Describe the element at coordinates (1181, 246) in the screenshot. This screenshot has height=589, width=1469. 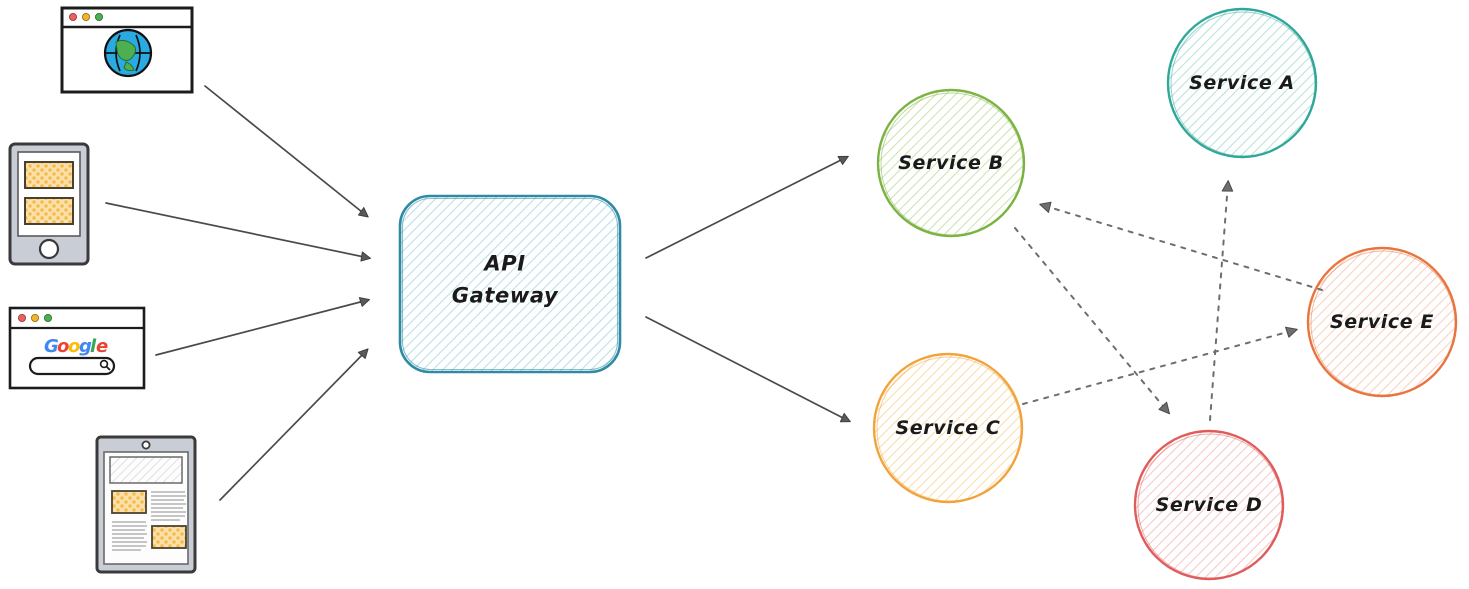
I see `edge-service-e-to-service-b` at that location.